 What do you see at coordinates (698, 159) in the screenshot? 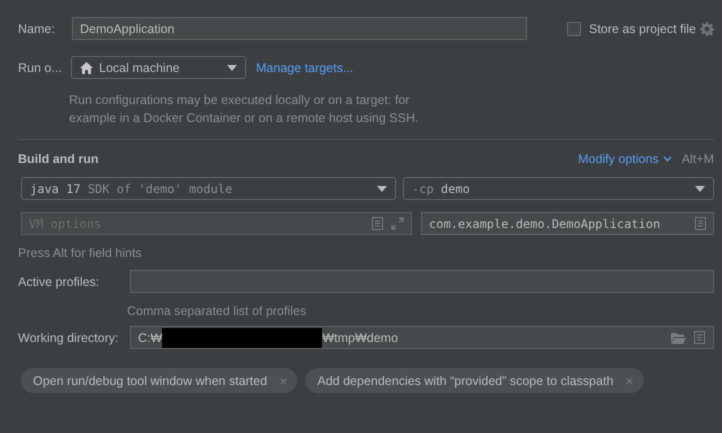
I see `shortcut: Alt+M` at bounding box center [698, 159].